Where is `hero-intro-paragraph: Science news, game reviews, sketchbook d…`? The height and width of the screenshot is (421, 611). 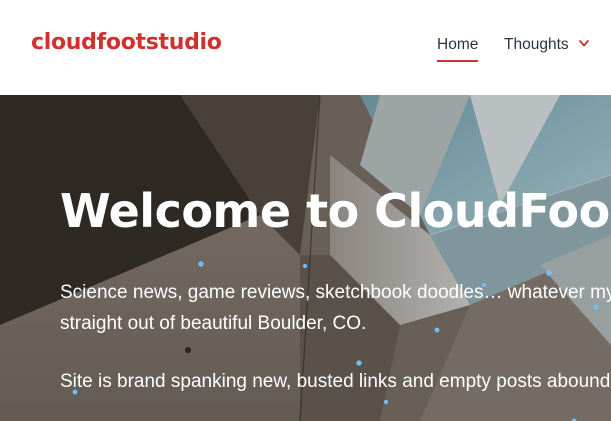 hero-intro-paragraph: Science news, game reviews, sketchbook d… is located at coordinates (335, 308).